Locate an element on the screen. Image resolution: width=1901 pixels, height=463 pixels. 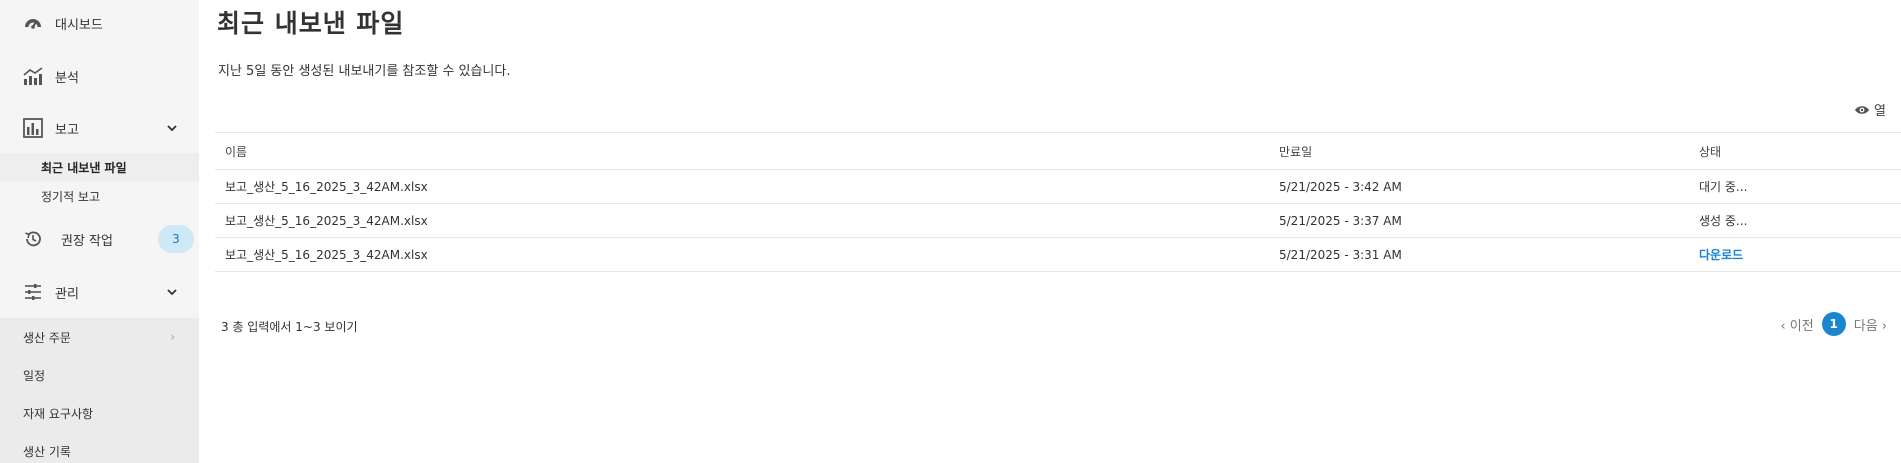
expires-cell: 5/21/2025 - 3:42 AM is located at coordinates (1479, 186).